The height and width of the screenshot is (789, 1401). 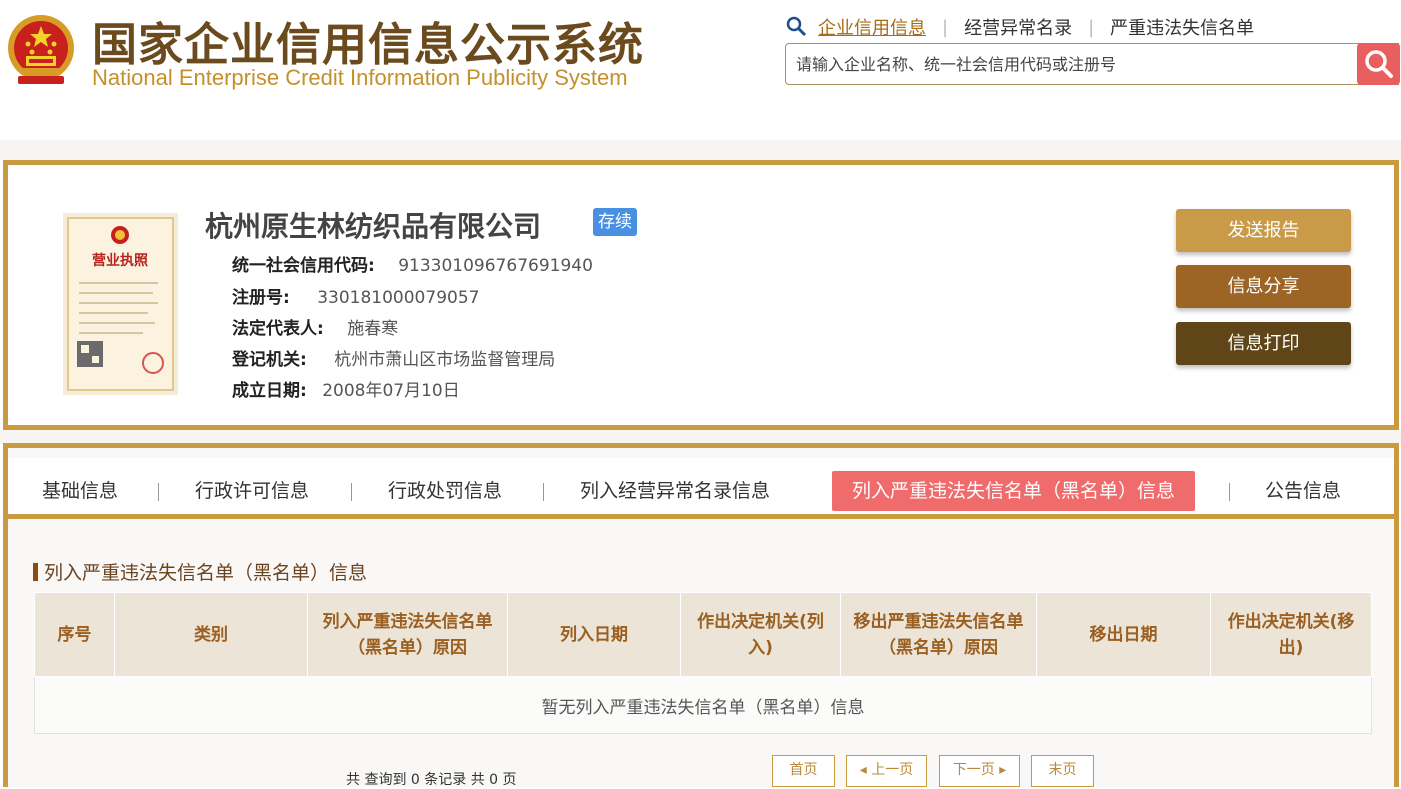 What do you see at coordinates (373, 329) in the screenshot?
I see `info-value: 施春寒` at bounding box center [373, 329].